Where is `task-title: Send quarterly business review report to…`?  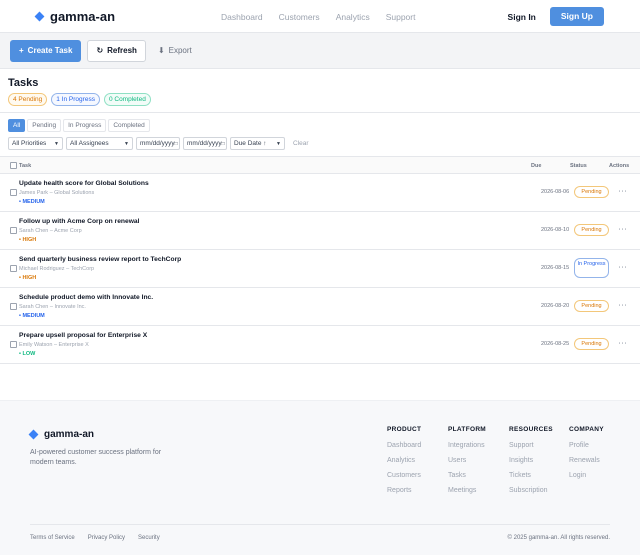
task-title: Send quarterly business review report to… is located at coordinates (100, 259).